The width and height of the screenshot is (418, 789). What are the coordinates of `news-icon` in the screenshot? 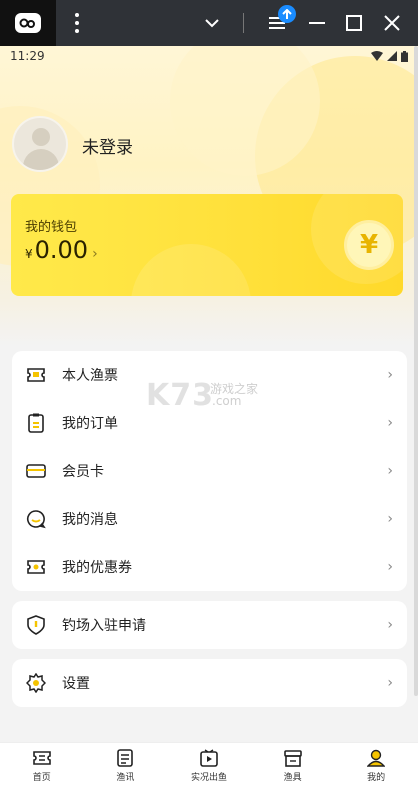 It's located at (125, 758).